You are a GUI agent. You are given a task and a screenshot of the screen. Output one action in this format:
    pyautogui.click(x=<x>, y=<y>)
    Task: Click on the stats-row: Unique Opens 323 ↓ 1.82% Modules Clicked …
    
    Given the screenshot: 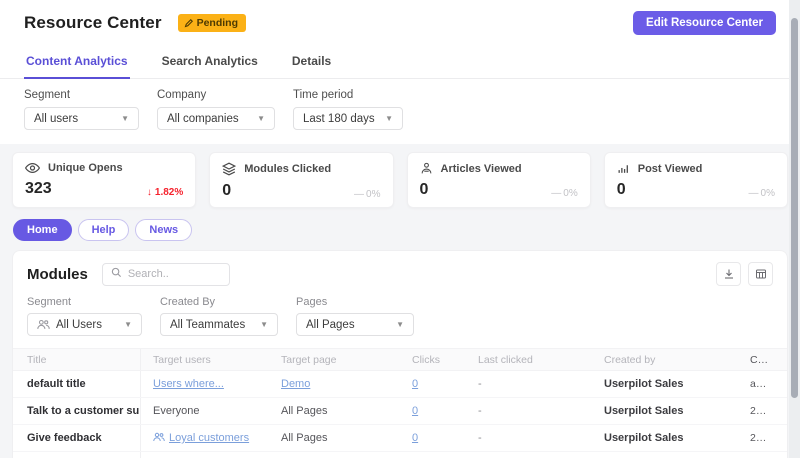 What is the action you would take?
    pyautogui.click(x=400, y=180)
    